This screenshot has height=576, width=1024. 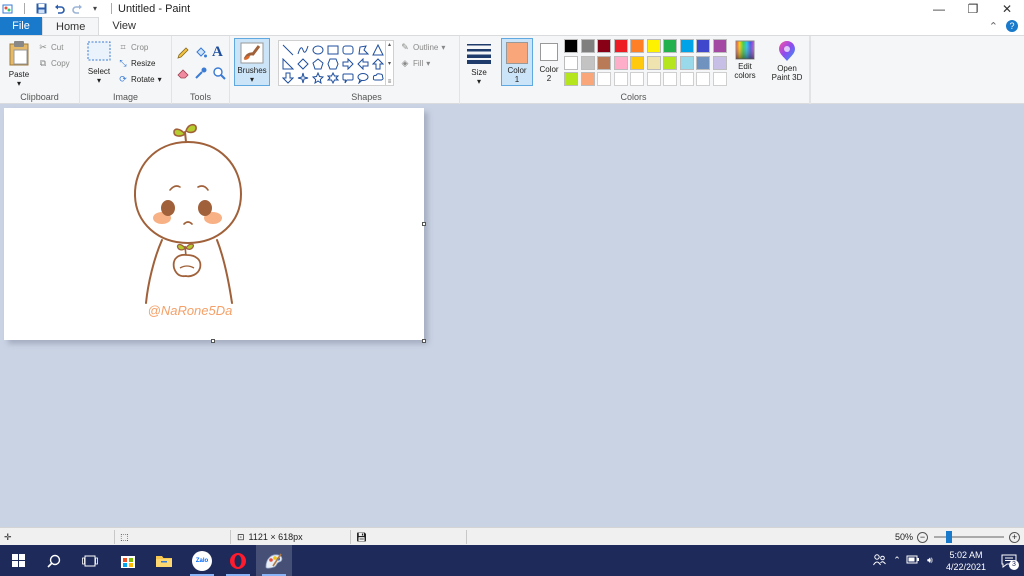 What do you see at coordinates (879, 560) in the screenshot?
I see `people-icon` at bounding box center [879, 560].